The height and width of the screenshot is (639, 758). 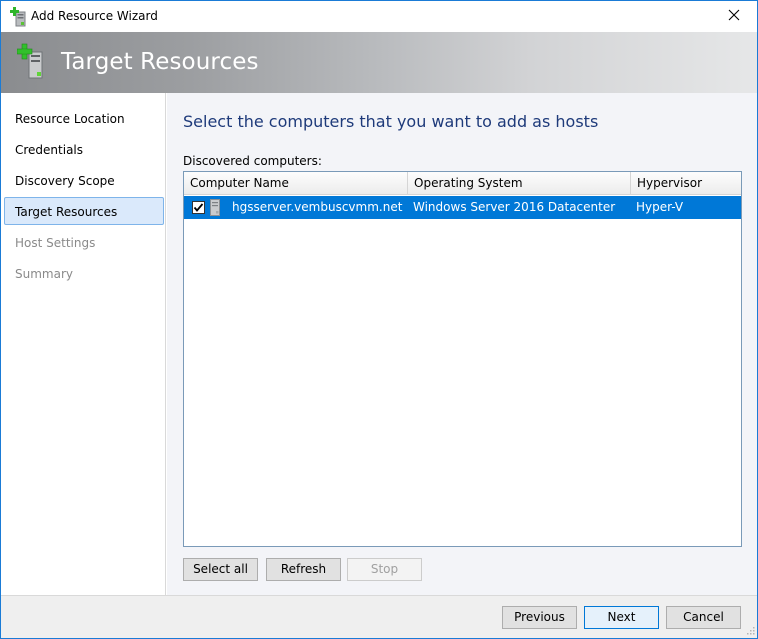 What do you see at coordinates (379, 62) in the screenshot?
I see `page-banner: Target Resources` at bounding box center [379, 62].